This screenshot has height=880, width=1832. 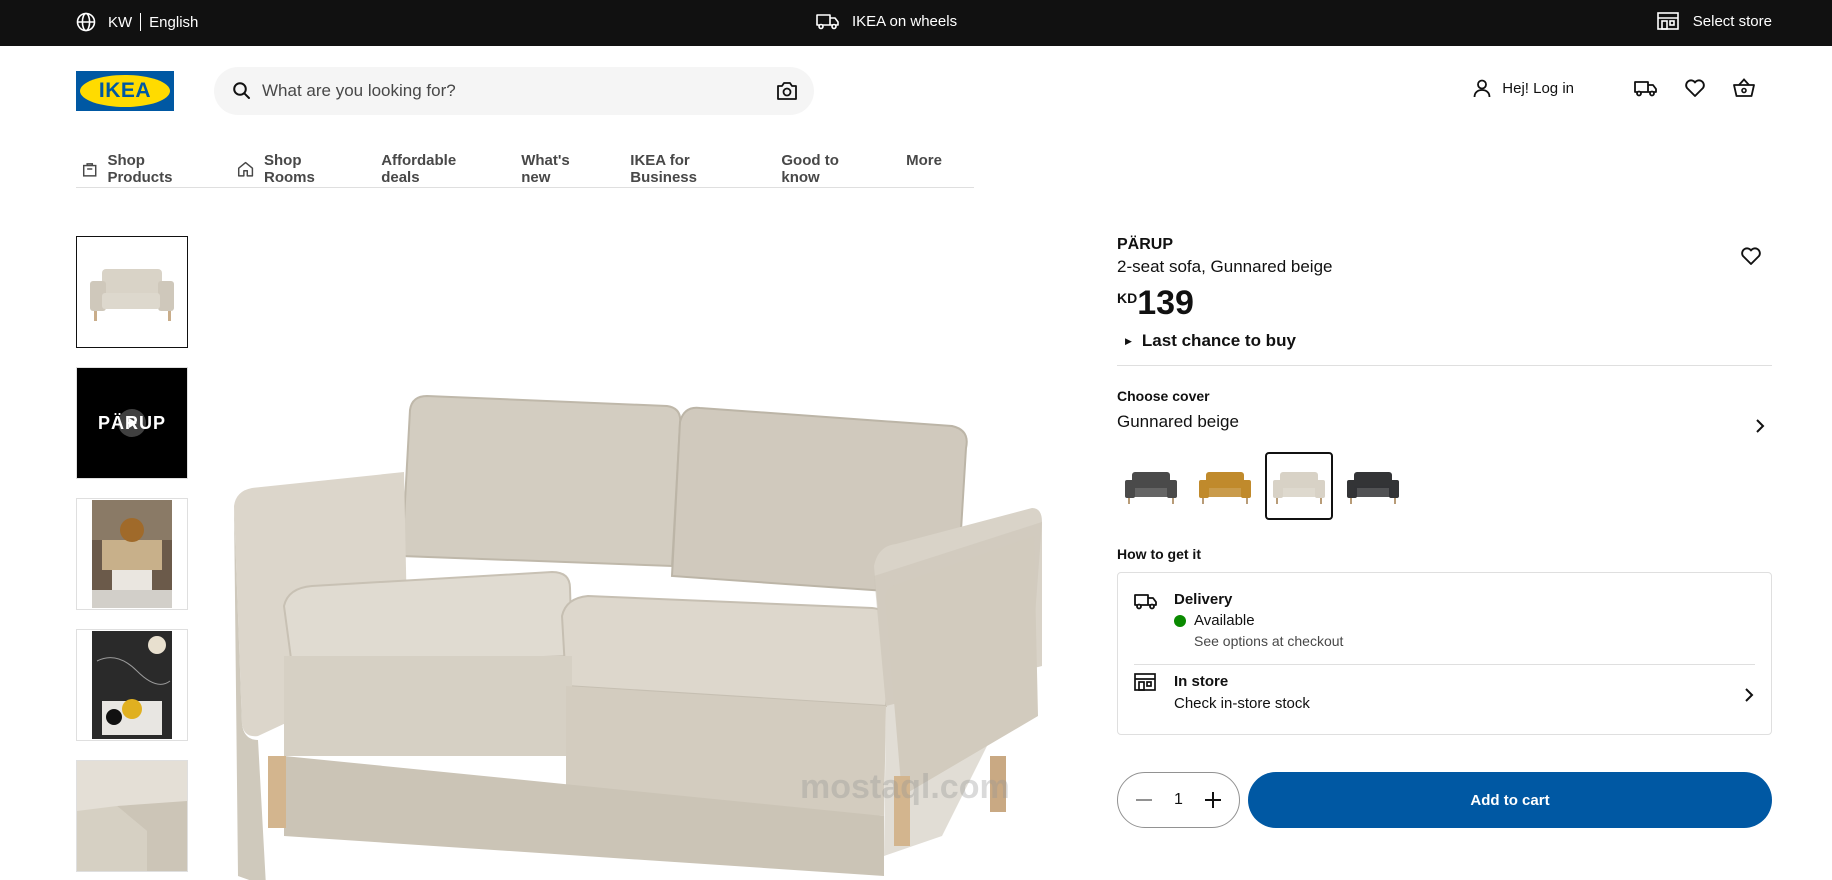 I want to click on divider, so click(x=1444, y=365).